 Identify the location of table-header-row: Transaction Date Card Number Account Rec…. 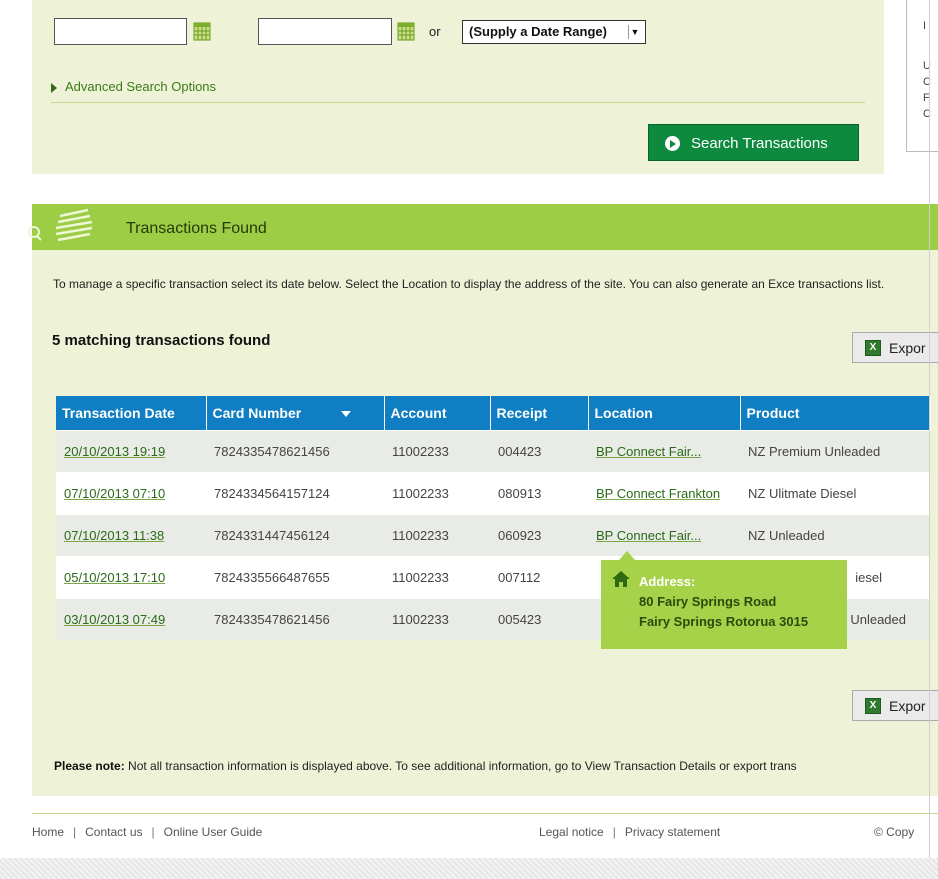
(493, 413).